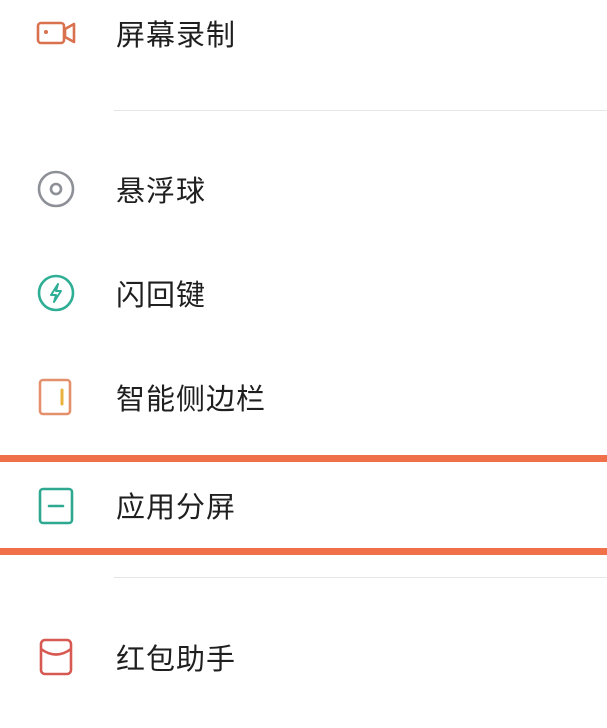  Describe the element at coordinates (303, 189) in the screenshot. I see `list-item-floating-ball: 悬浮球` at that location.